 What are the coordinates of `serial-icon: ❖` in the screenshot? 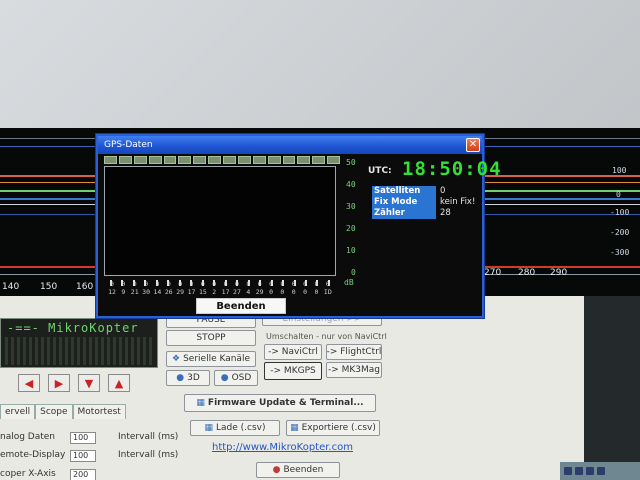 It's located at (176, 359).